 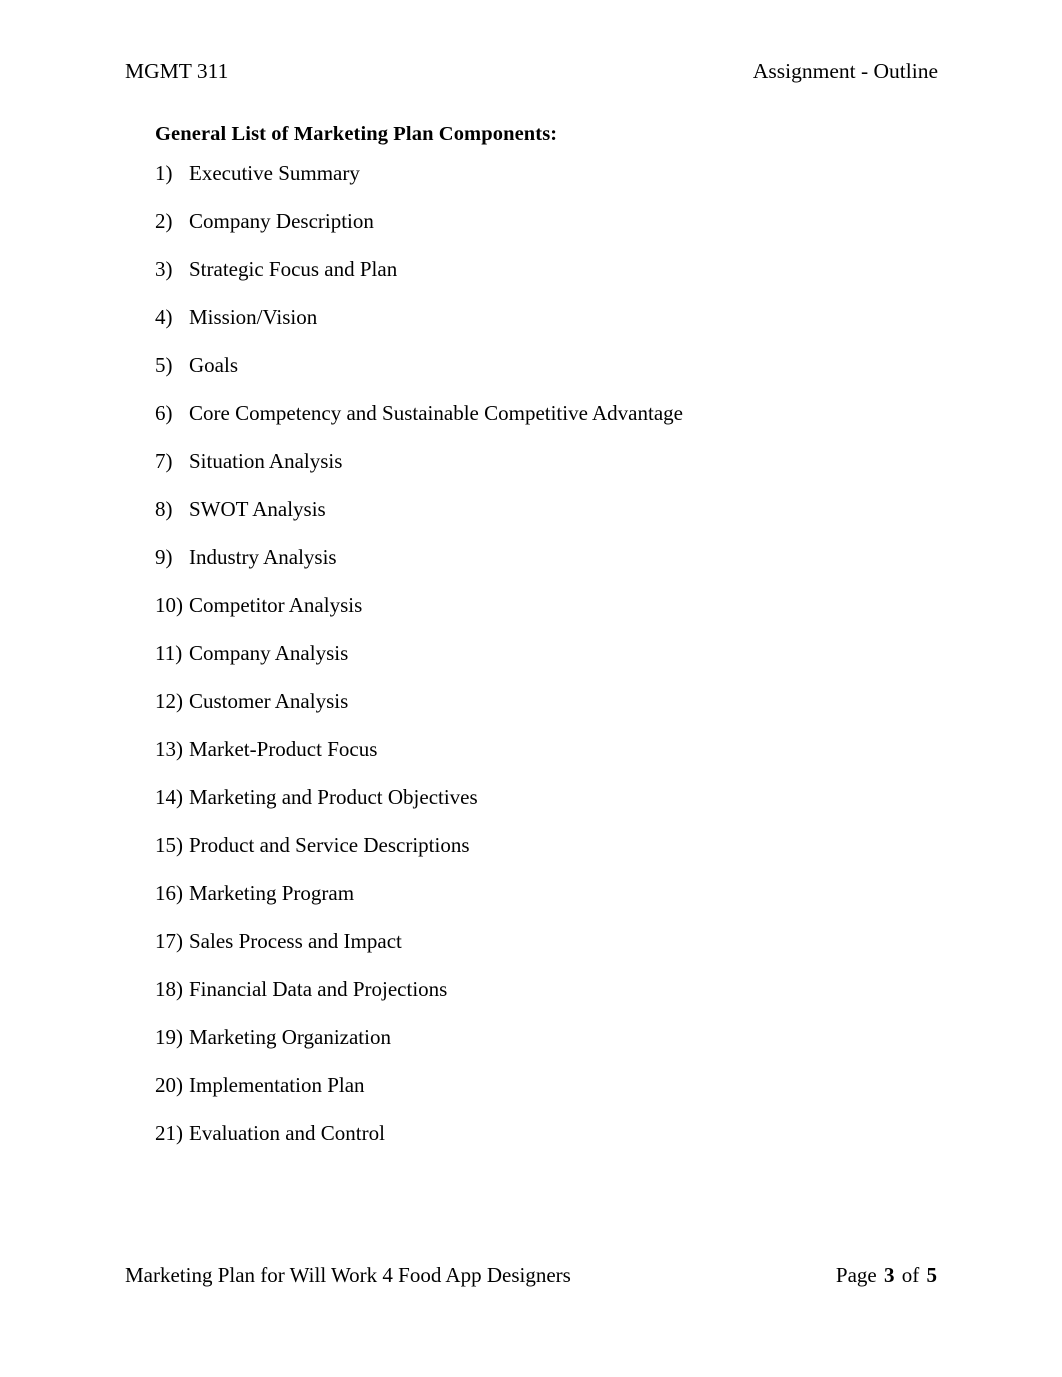 I want to click on list-item-number: 17), so click(x=169, y=940).